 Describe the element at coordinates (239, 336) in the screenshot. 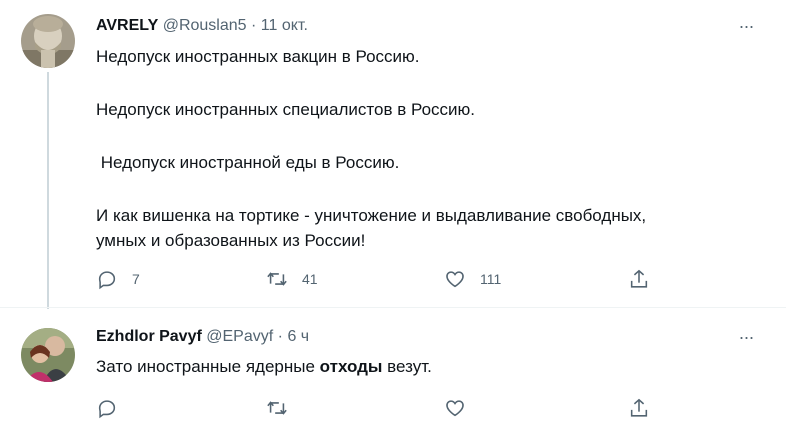

I see `author-handle: @EPavyf` at that location.